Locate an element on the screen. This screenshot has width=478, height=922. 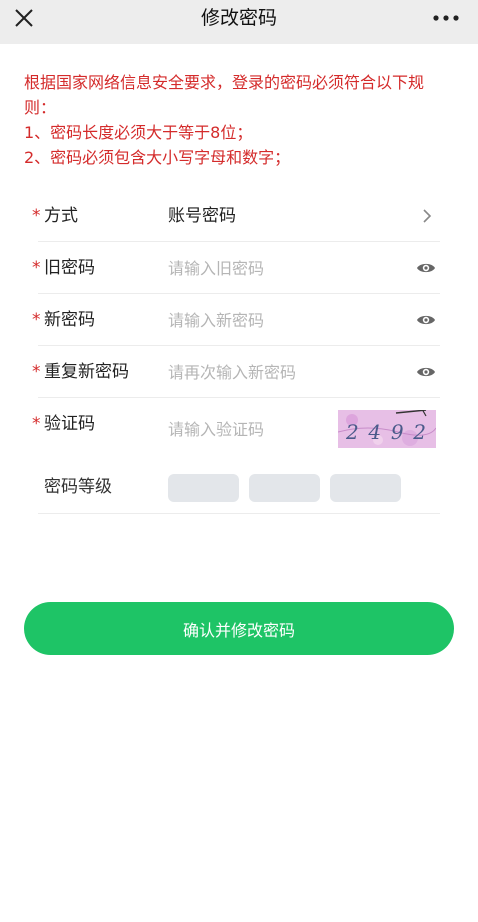
captcha-image: 2492 is located at coordinates (387, 429).